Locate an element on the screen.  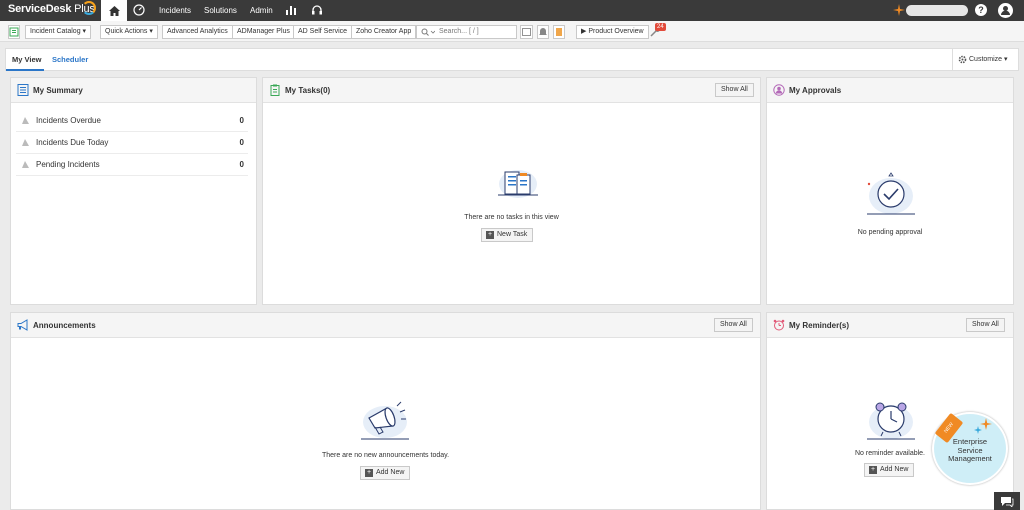
promo-text: Enterprise Service Management is located at coordinates (970, 450).